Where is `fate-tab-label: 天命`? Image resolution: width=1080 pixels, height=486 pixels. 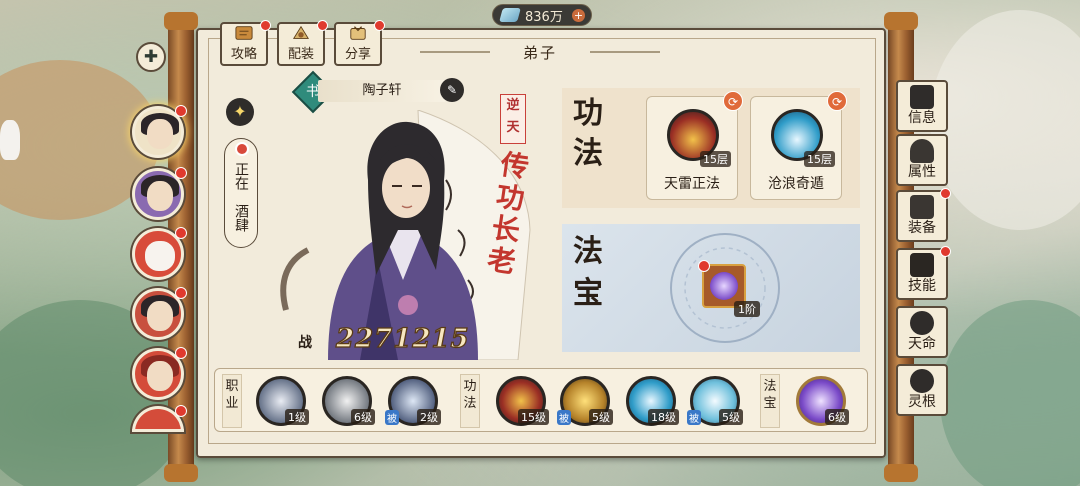 fate-tab-label: 天命 is located at coordinates (922, 344).